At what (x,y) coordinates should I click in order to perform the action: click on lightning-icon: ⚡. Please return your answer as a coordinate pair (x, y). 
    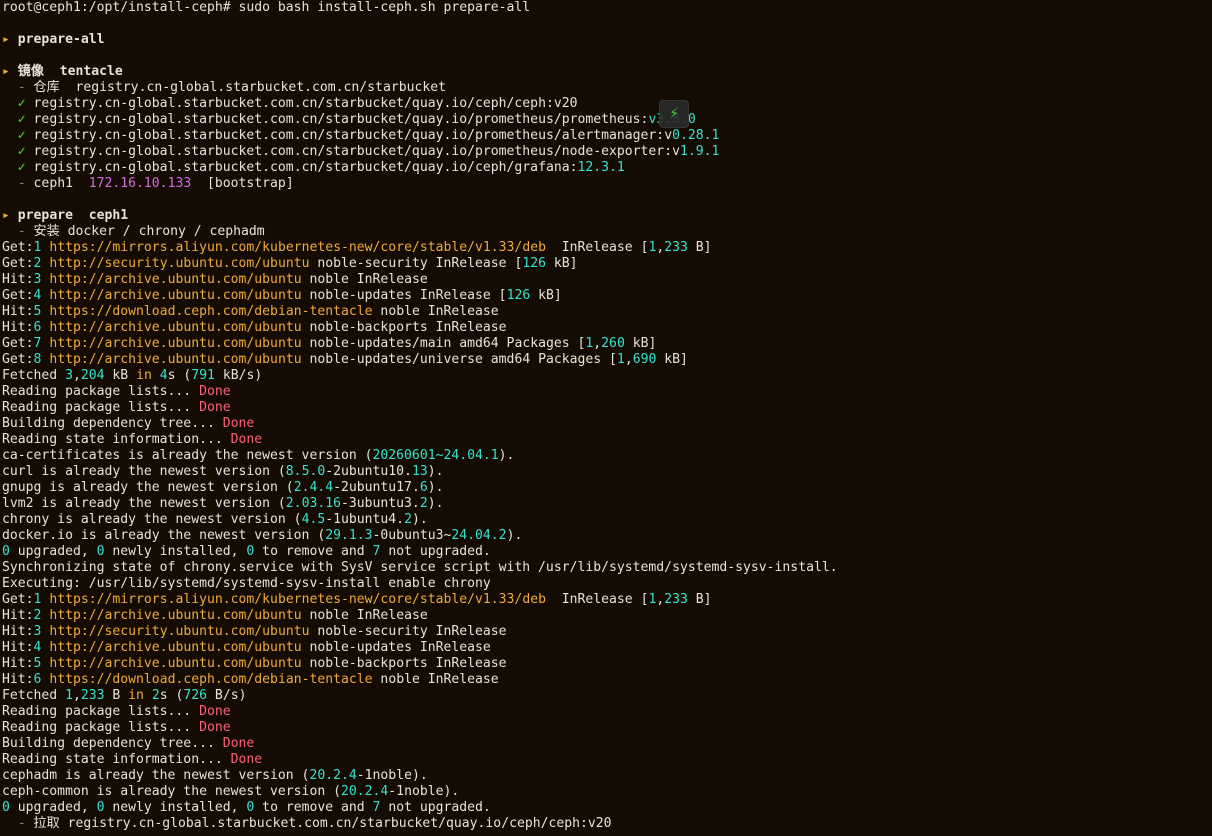
    Looking at the image, I should click on (674, 114).